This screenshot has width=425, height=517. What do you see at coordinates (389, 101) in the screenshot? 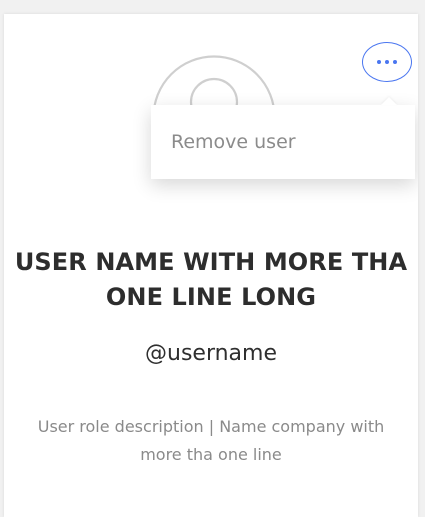
I see `dropdown-caret-icon` at bounding box center [389, 101].